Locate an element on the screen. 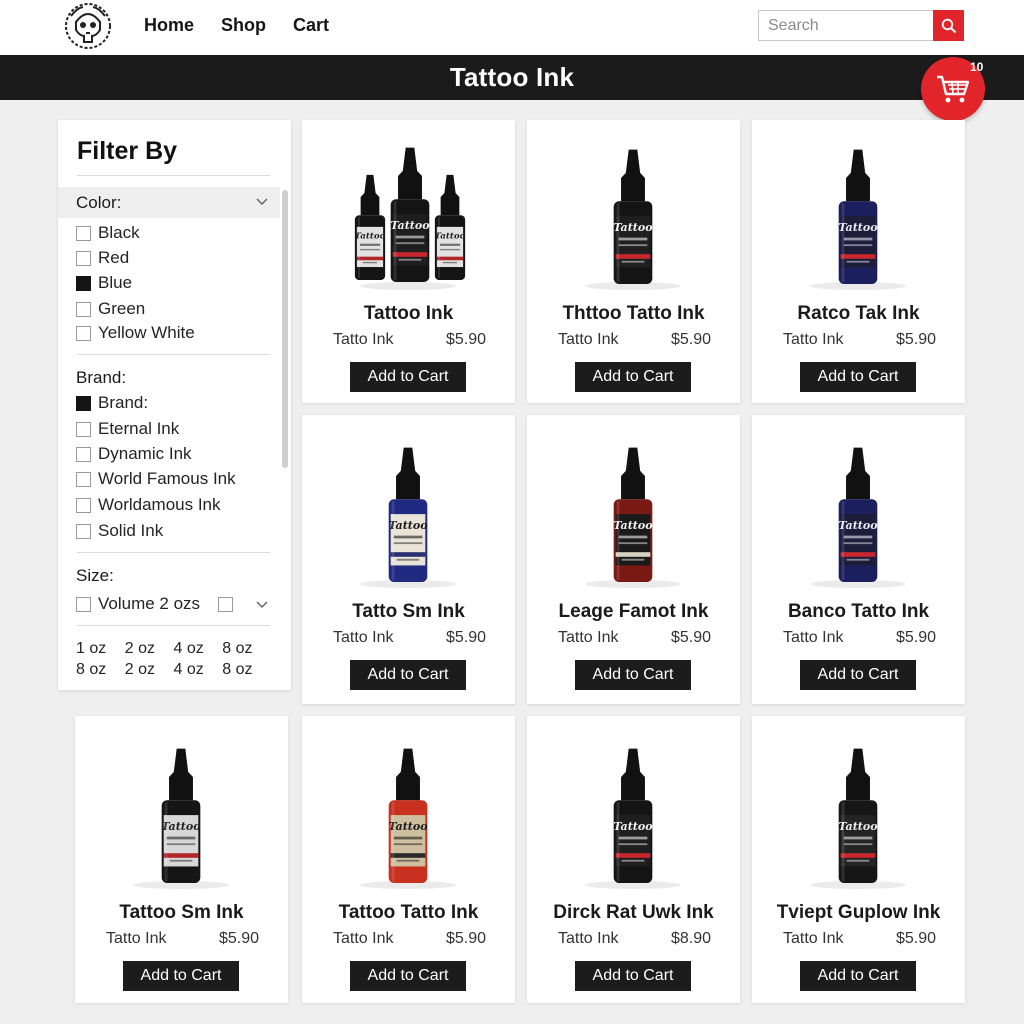  product-name: Tattoo Sm Ink is located at coordinates (181, 913).